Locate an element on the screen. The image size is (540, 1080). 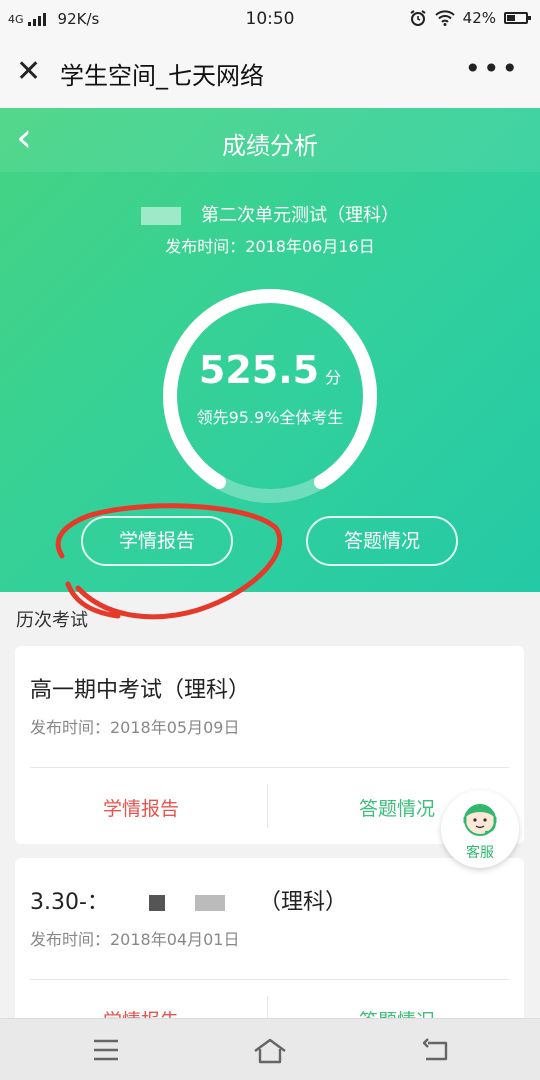
history-exam-name: 3.30-： （理科） is located at coordinates (188, 900).